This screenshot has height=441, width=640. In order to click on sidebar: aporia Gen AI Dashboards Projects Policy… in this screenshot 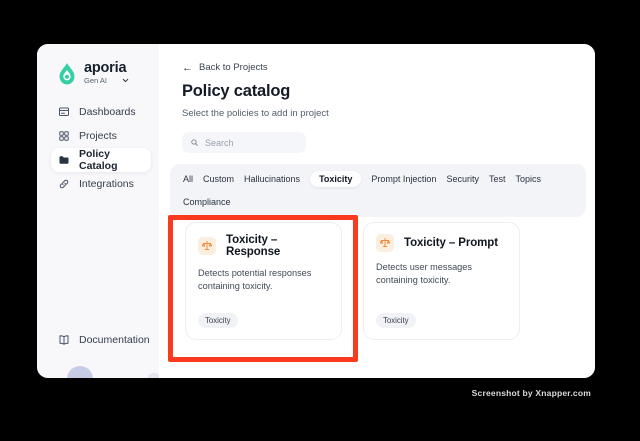, I will do `click(99, 211)`.